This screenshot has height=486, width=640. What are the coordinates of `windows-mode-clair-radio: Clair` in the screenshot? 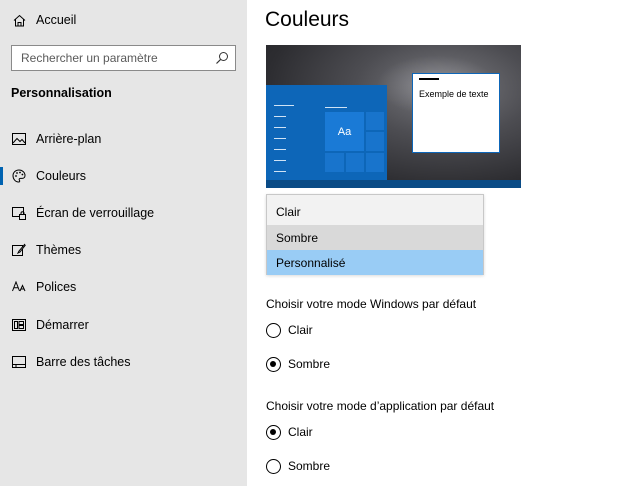 It's located at (289, 330).